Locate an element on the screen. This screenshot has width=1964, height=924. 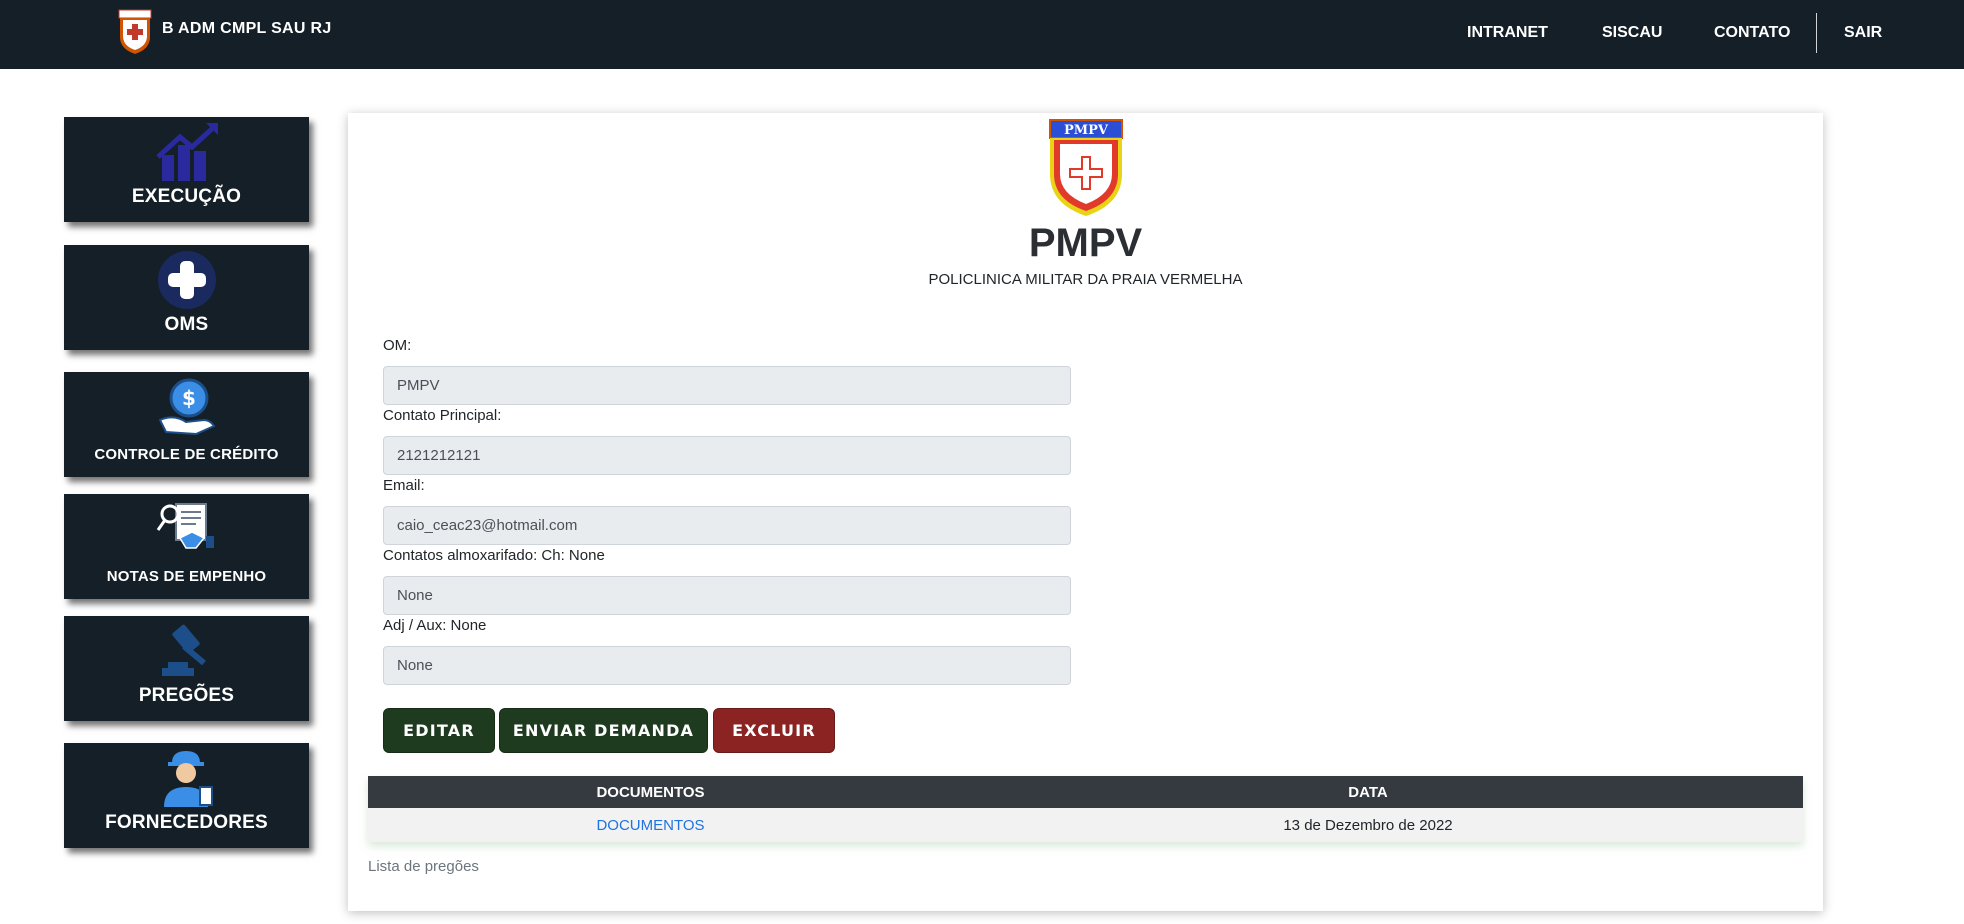
om-field is located at coordinates (727, 385).